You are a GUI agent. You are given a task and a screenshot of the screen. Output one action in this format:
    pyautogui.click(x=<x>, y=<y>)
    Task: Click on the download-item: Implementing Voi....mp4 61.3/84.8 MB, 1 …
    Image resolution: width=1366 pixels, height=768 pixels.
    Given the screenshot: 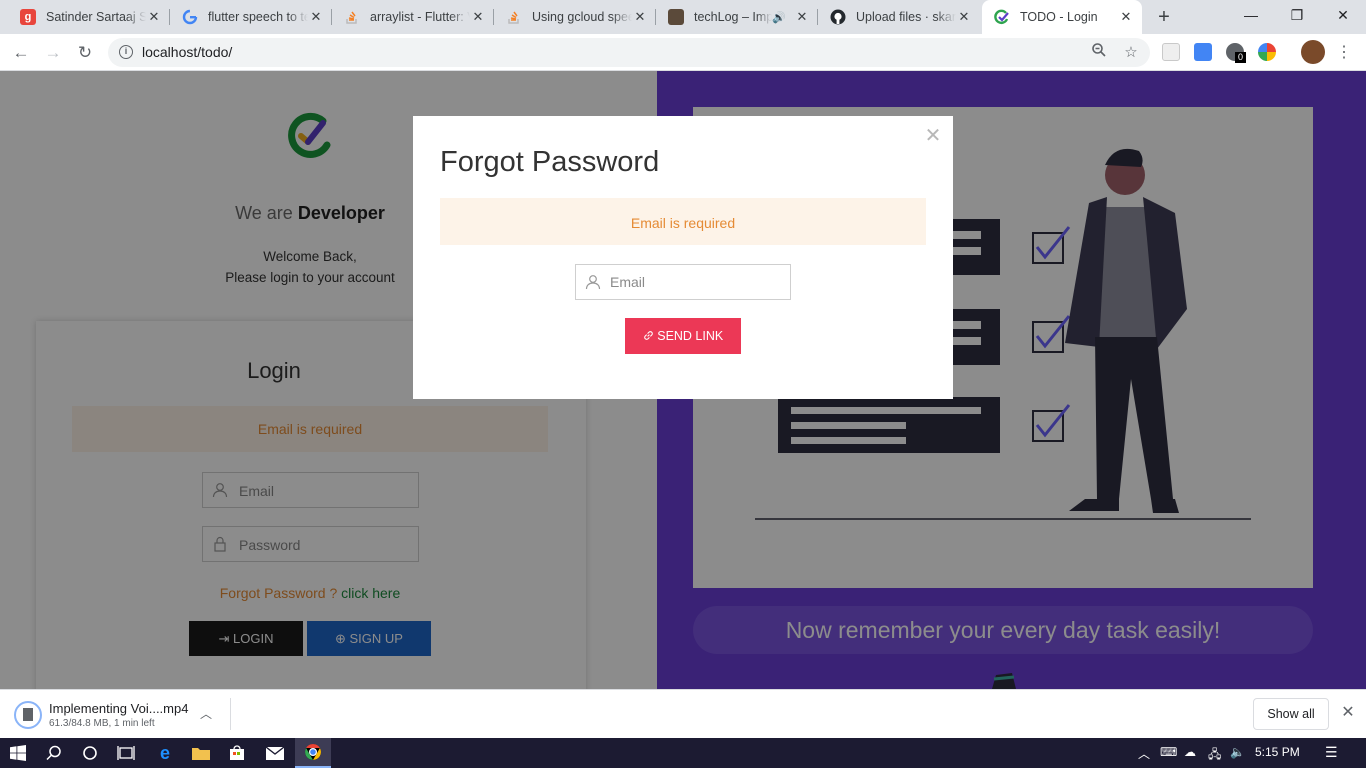 What is the action you would take?
    pyautogui.click(x=120, y=715)
    